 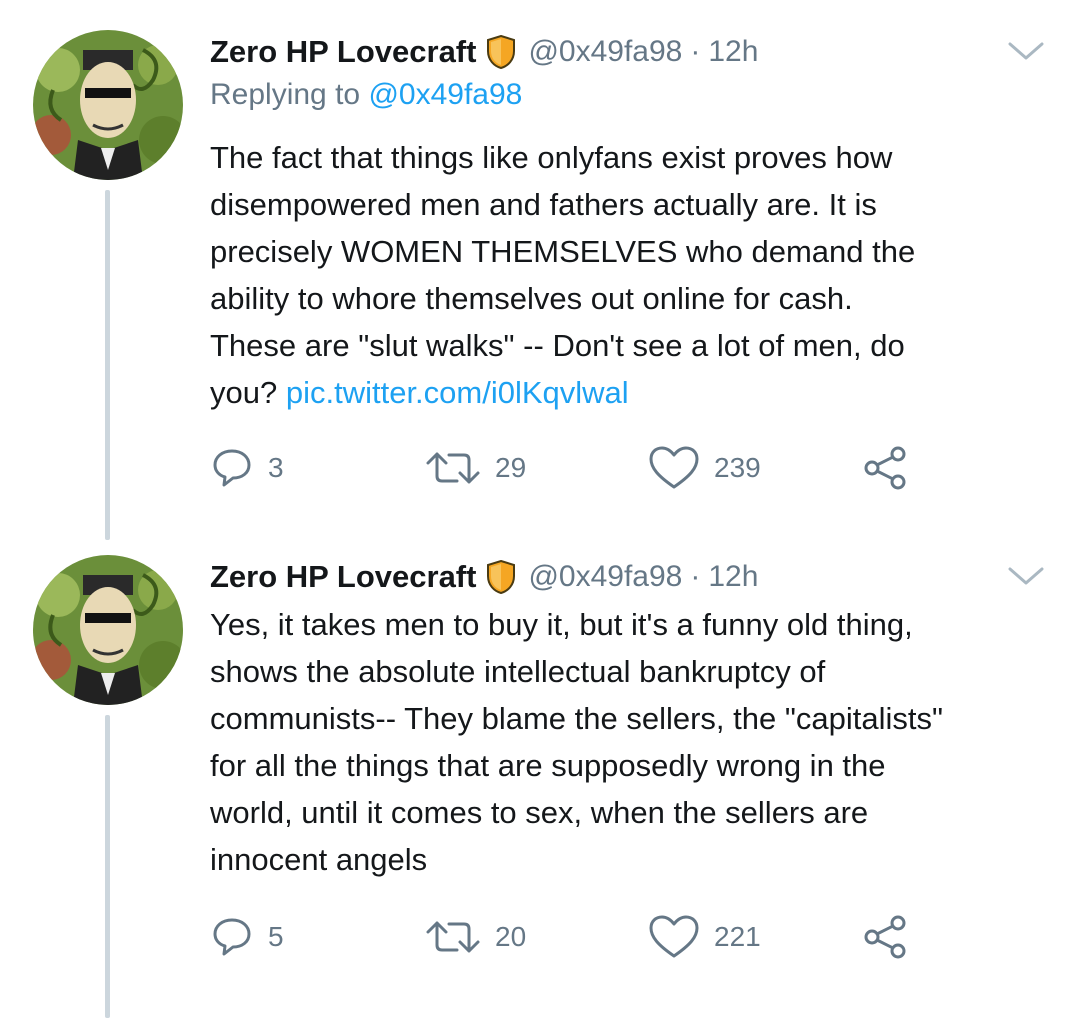 What do you see at coordinates (570, 937) in the screenshot?
I see `tweet-actions: 5 20 221` at bounding box center [570, 937].